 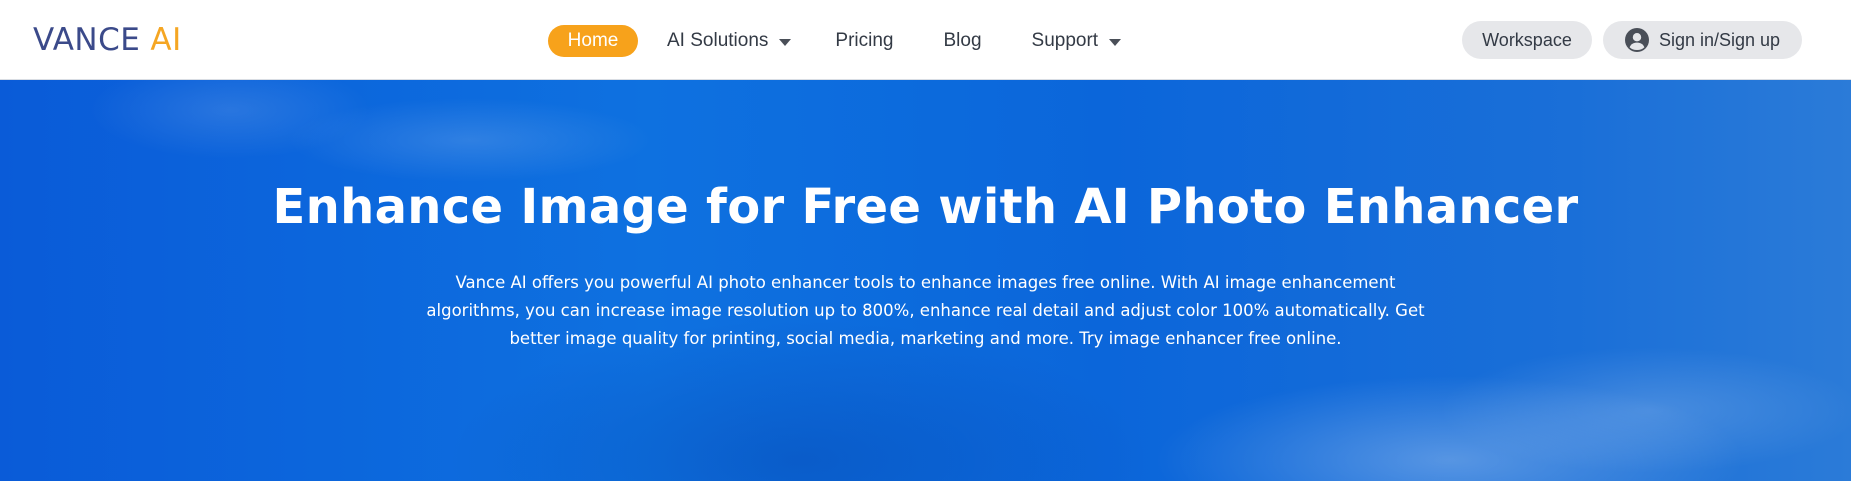 What do you see at coordinates (166, 39) in the screenshot?
I see `logo-text-ai: AI` at bounding box center [166, 39].